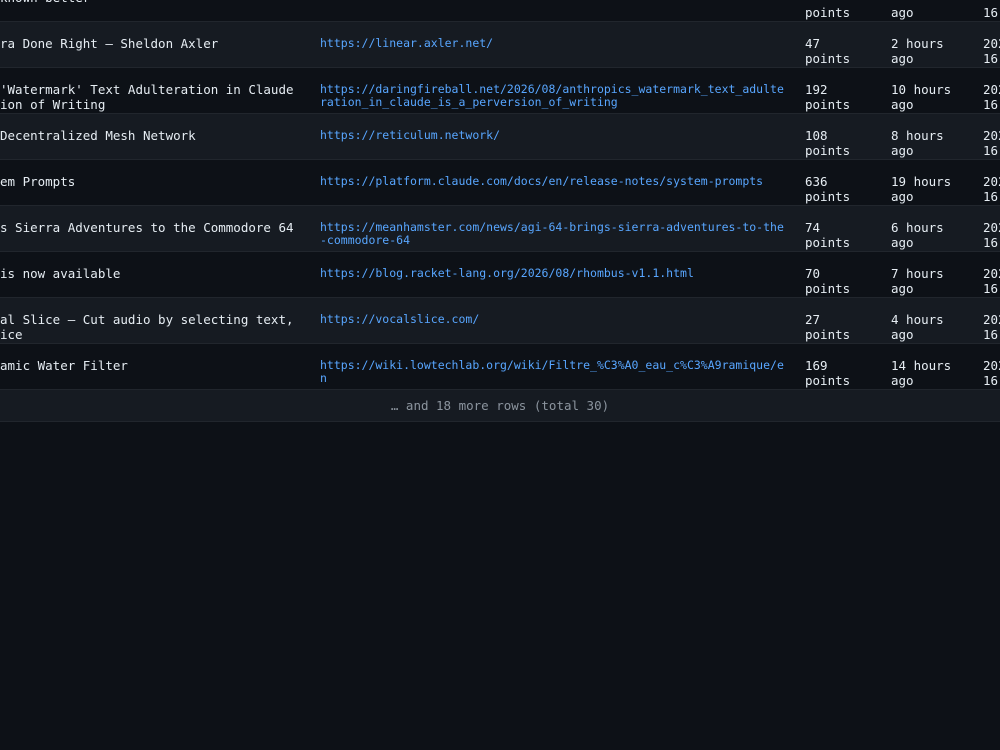 This screenshot has width=1000, height=750. I want to click on story-age-line: 4 hours, so click(917, 319).